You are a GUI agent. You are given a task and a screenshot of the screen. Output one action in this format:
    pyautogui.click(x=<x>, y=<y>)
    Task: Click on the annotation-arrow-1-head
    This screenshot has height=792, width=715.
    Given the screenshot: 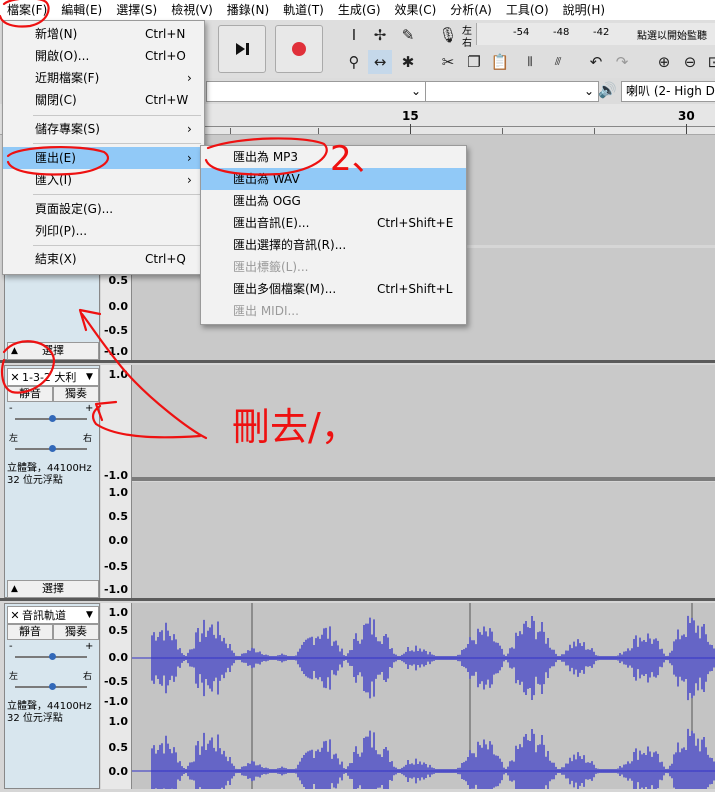 What is the action you would take?
    pyautogui.click(x=90, y=320)
    